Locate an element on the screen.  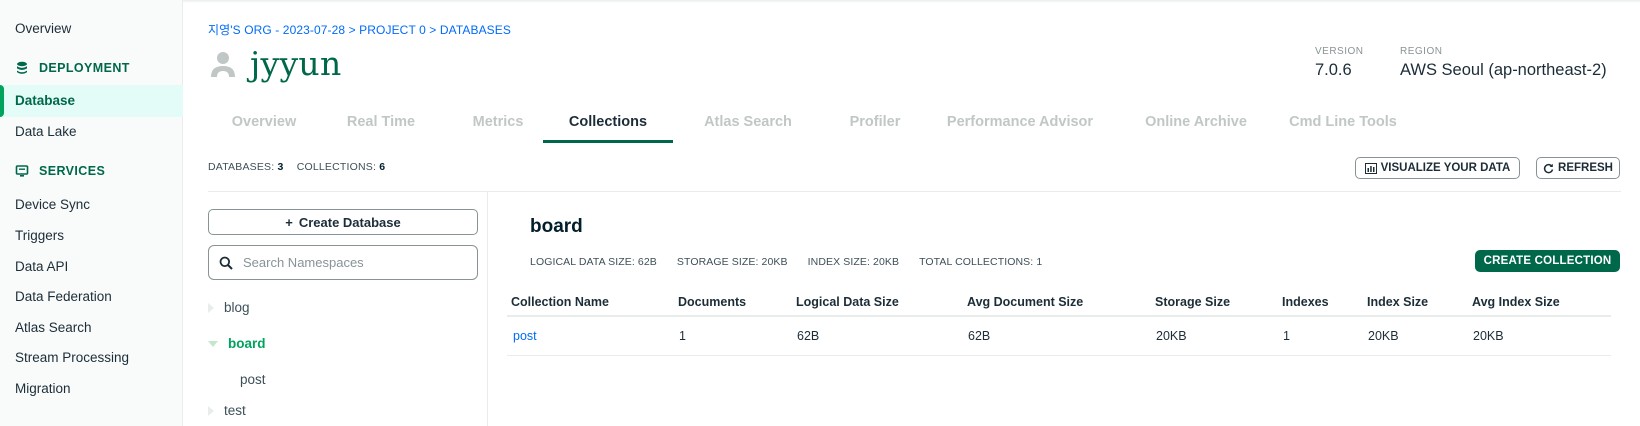
namespace-search is located at coordinates (343, 262).